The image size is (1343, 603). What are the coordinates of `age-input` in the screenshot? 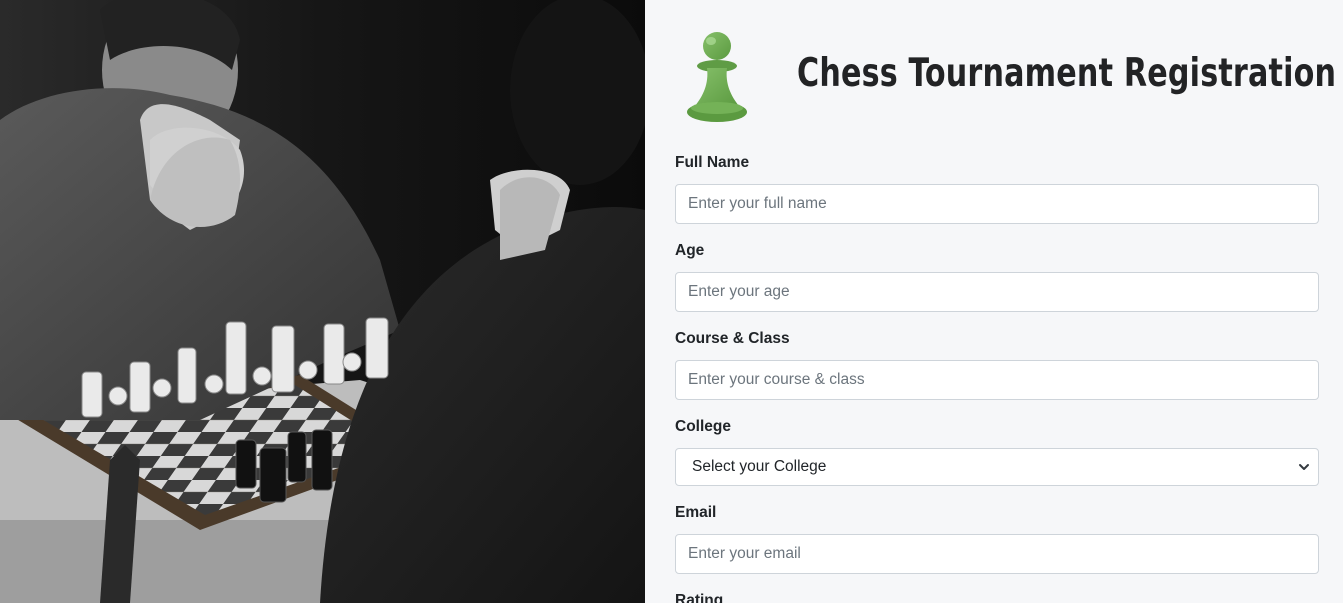 It's located at (997, 292).